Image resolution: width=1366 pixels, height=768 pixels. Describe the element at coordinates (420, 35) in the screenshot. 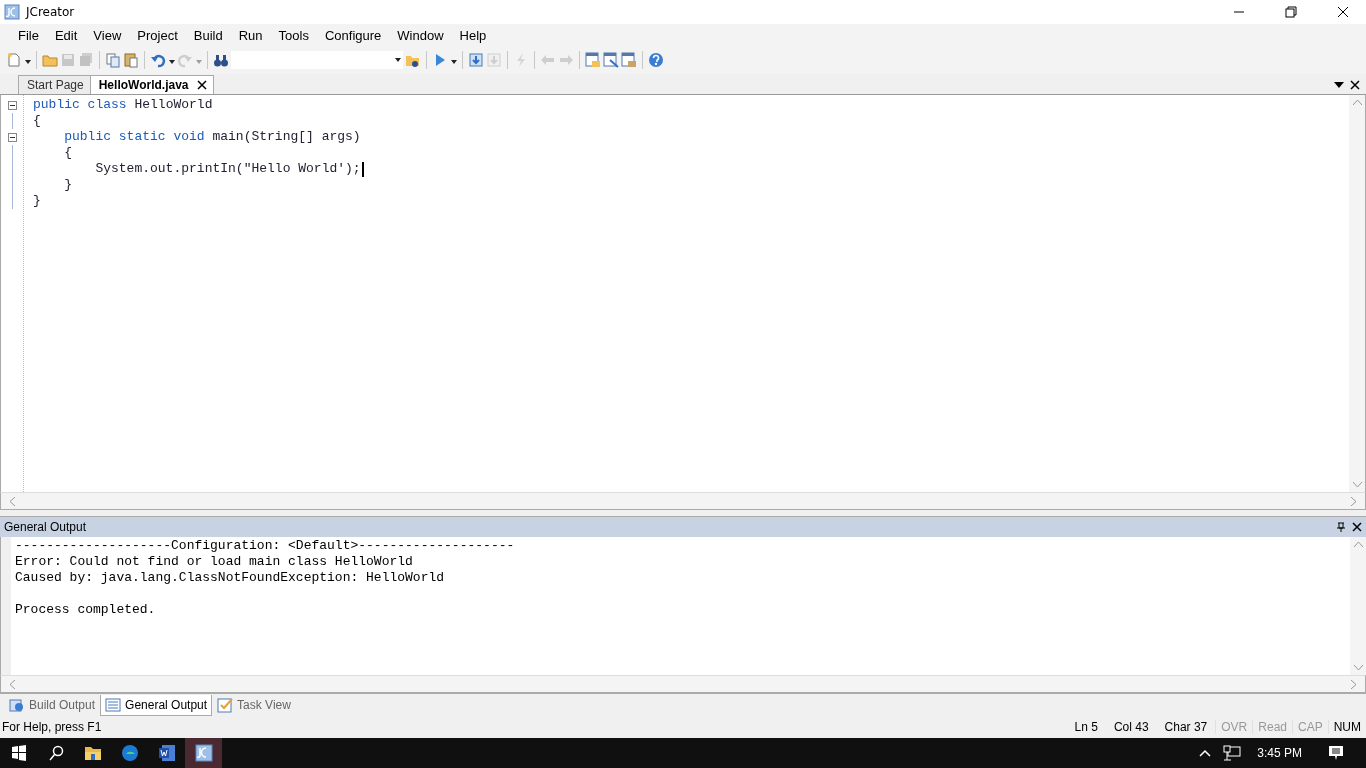

I see `menu-item: Window` at that location.